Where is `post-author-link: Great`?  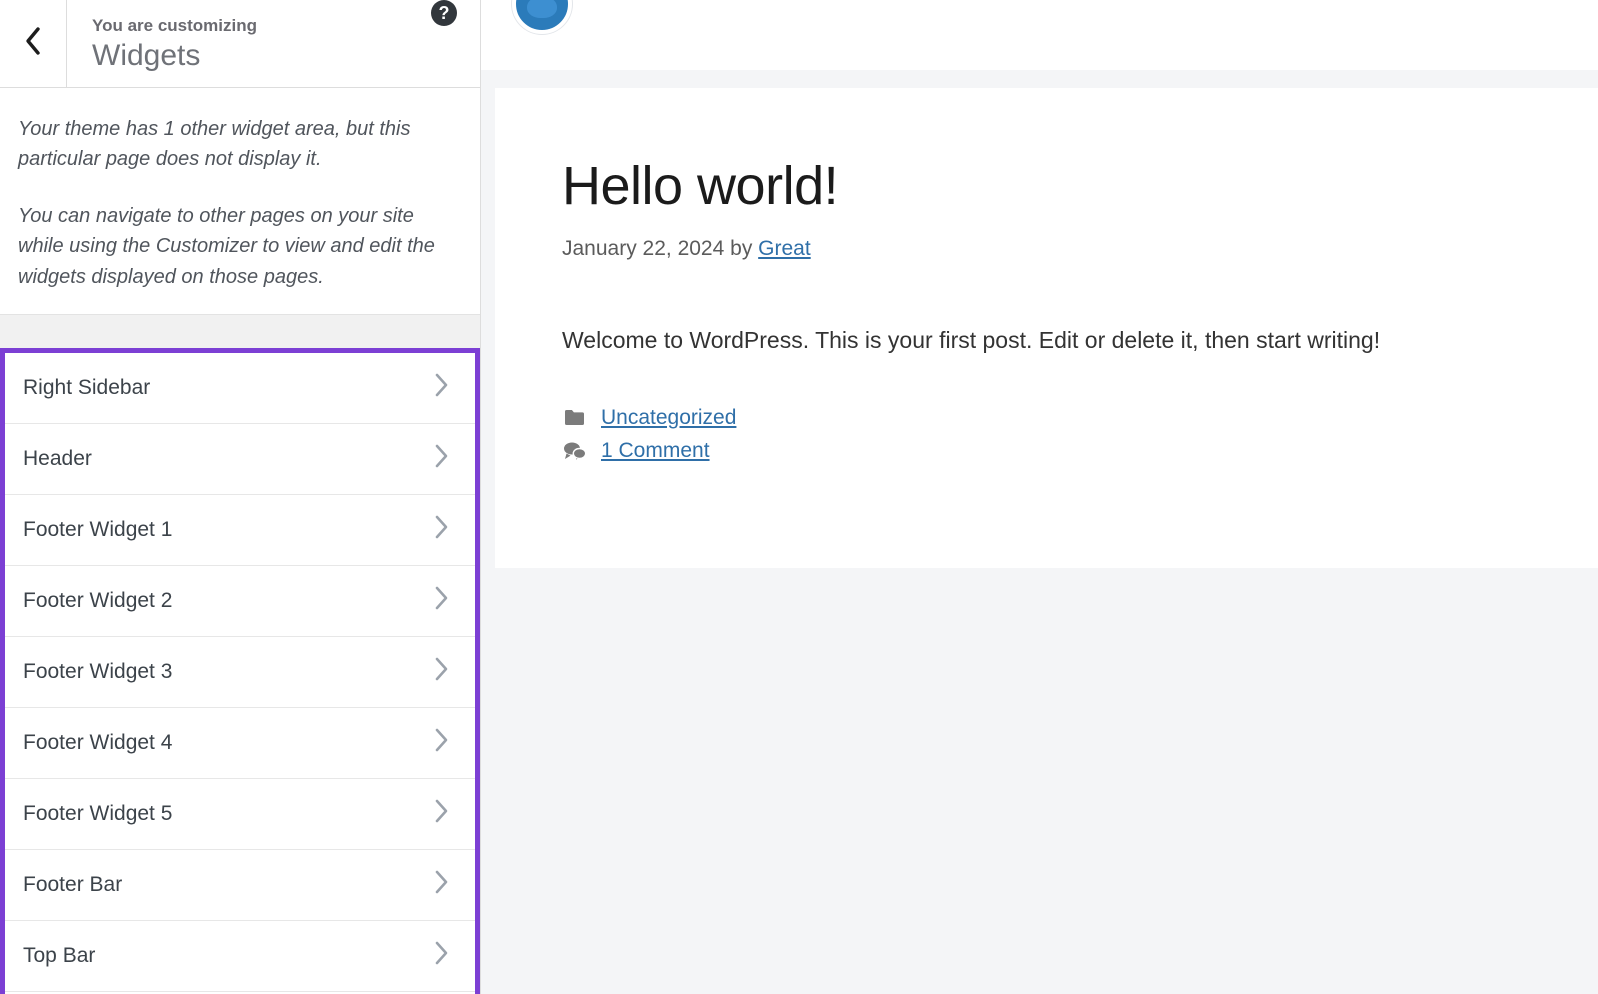
post-author-link: Great is located at coordinates (784, 248).